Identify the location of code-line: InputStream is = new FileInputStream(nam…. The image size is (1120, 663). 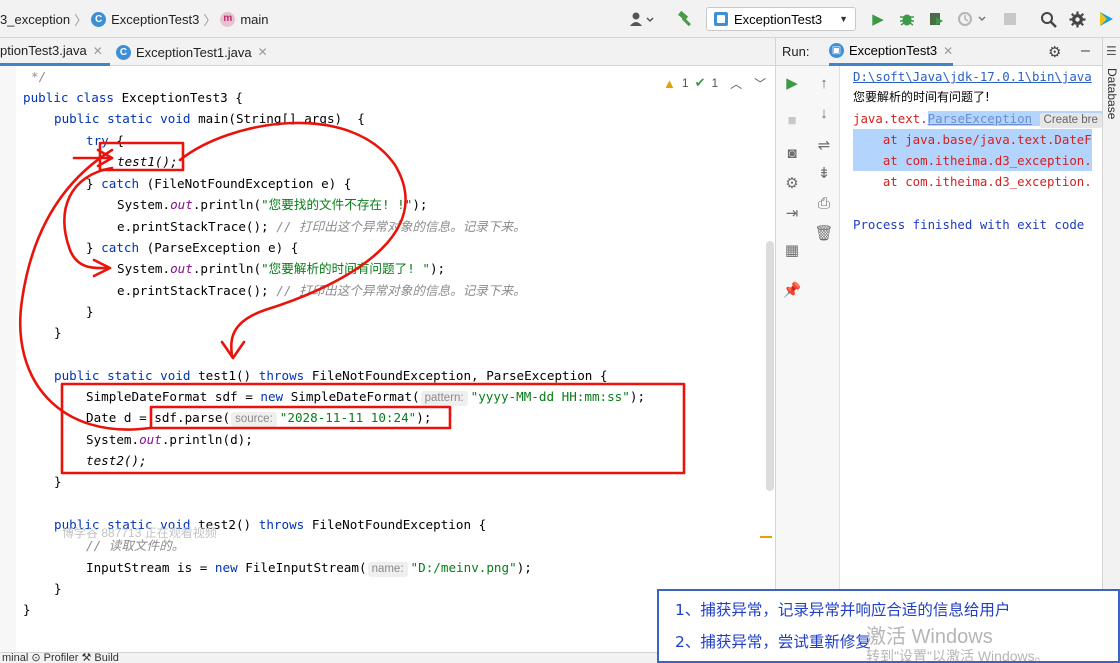
(309, 568).